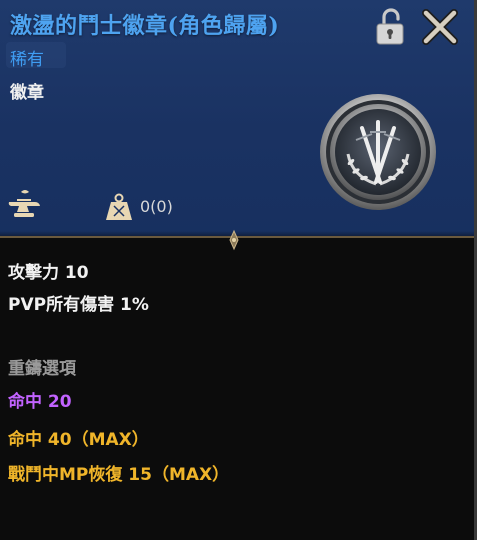 This screenshot has width=477, height=540. What do you see at coordinates (42, 369) in the screenshot?
I see `reforge-section-title: 重鑄選項` at bounding box center [42, 369].